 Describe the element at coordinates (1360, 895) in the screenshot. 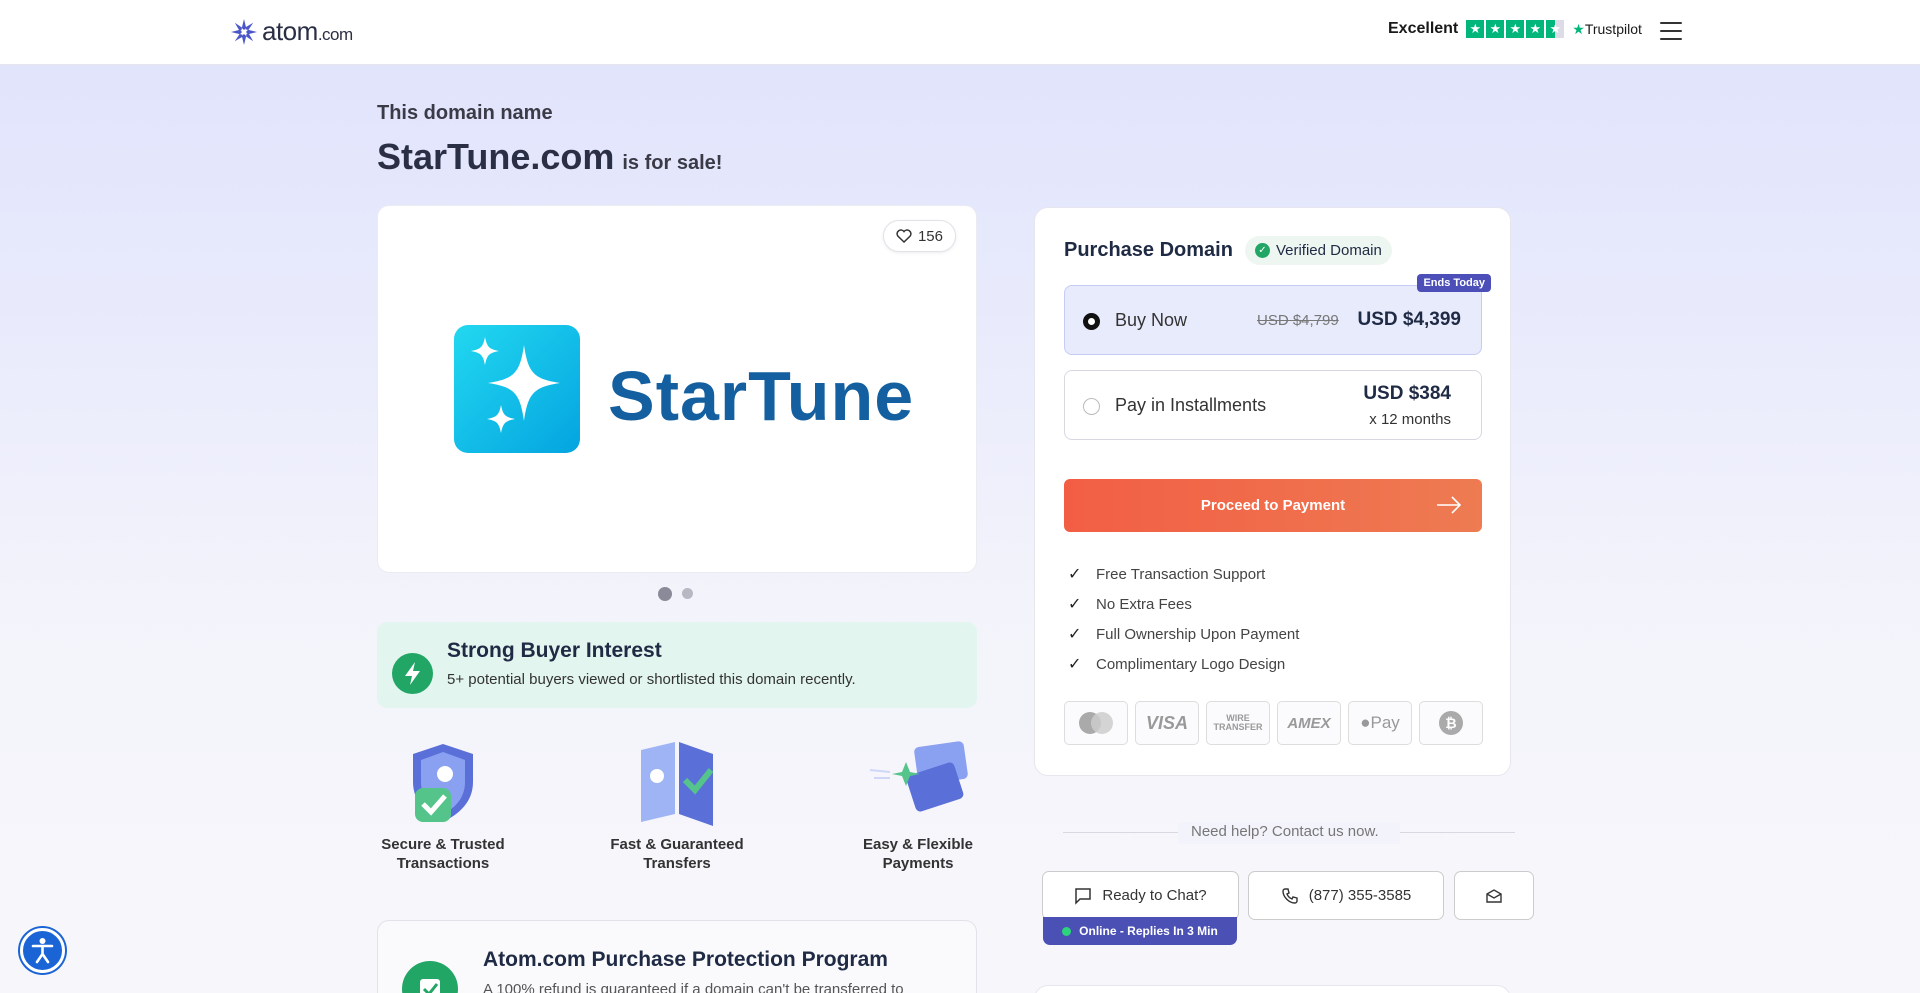

I see `phone-number: (877) 355-3585` at that location.